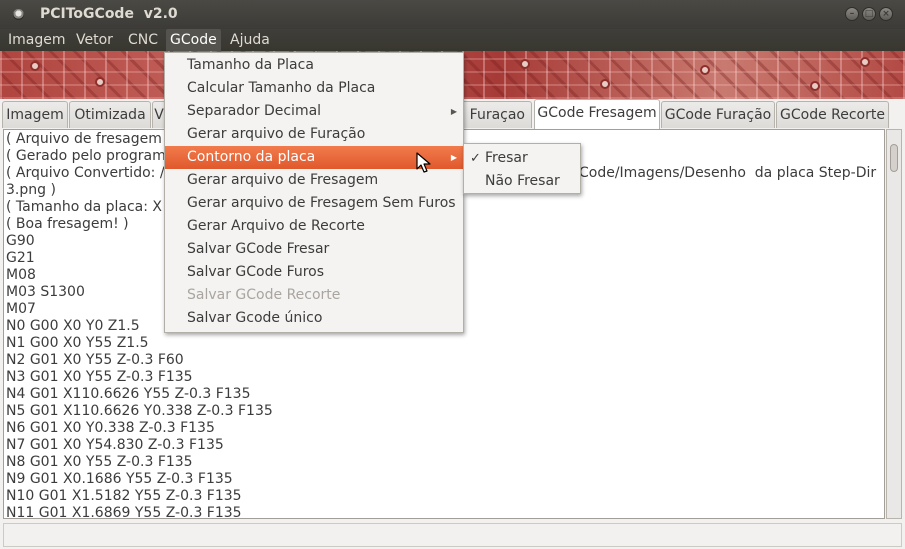 This screenshot has height=549, width=905. I want to click on text-line: ( Arquivo de fresagem d, so click(91, 139).